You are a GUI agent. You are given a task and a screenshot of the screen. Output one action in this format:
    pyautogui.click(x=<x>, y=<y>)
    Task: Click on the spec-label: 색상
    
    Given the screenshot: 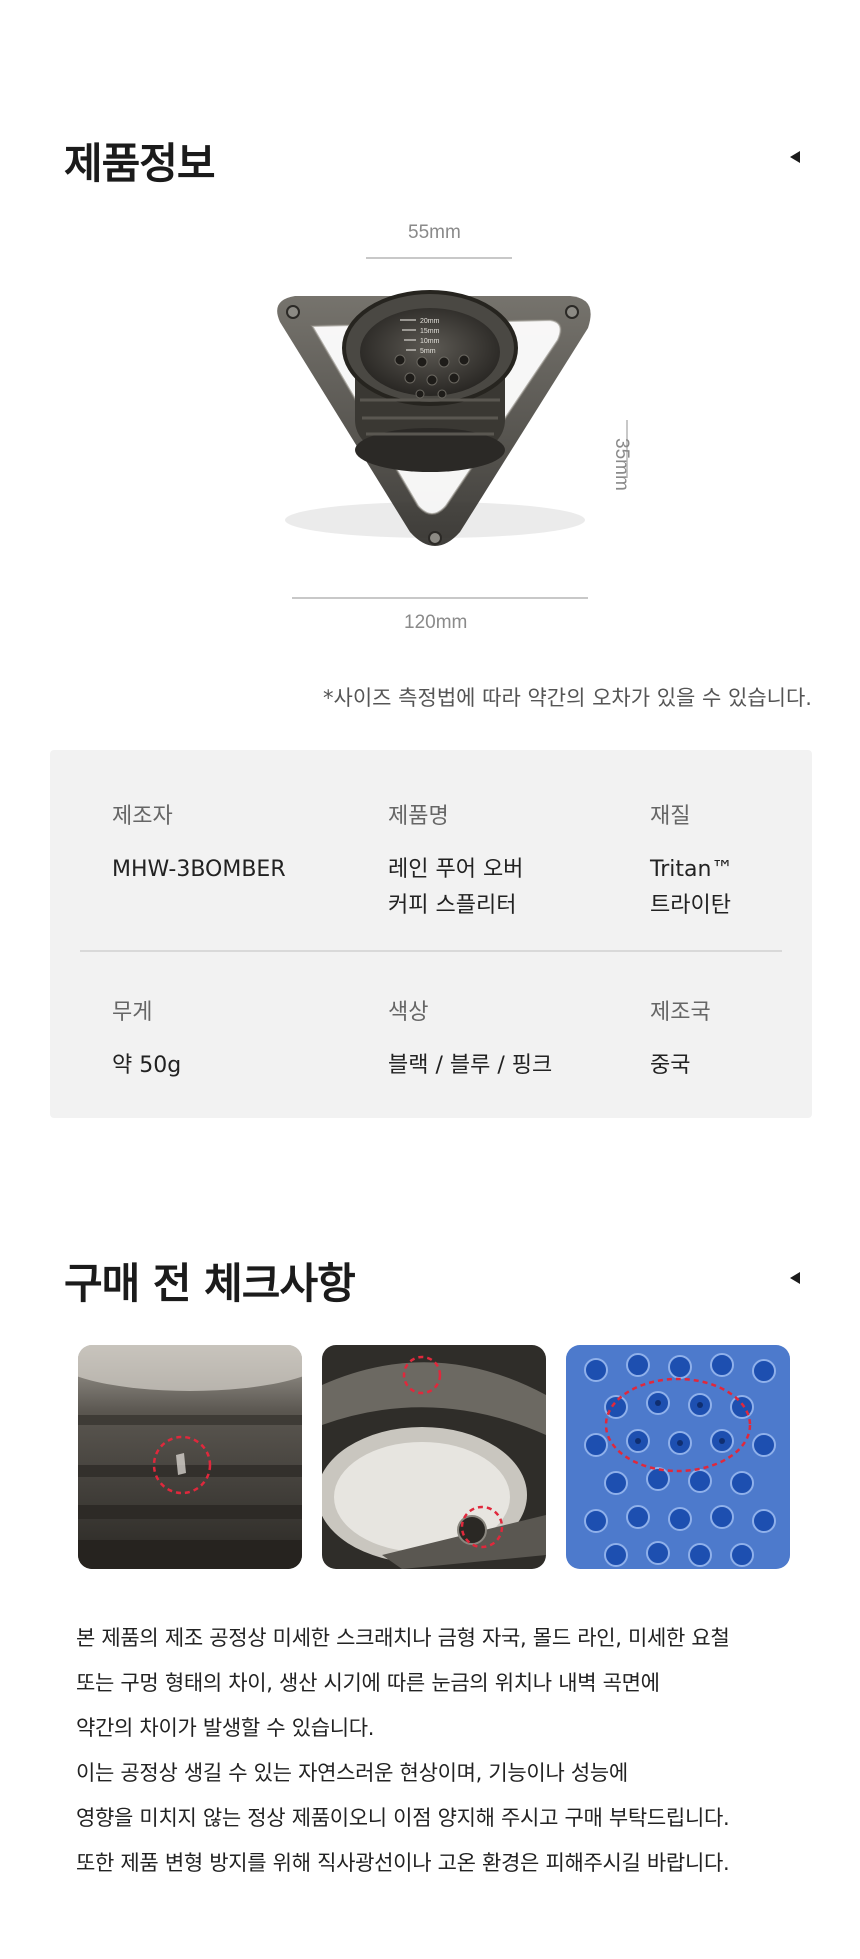 What is the action you would take?
    pyautogui.click(x=408, y=1012)
    